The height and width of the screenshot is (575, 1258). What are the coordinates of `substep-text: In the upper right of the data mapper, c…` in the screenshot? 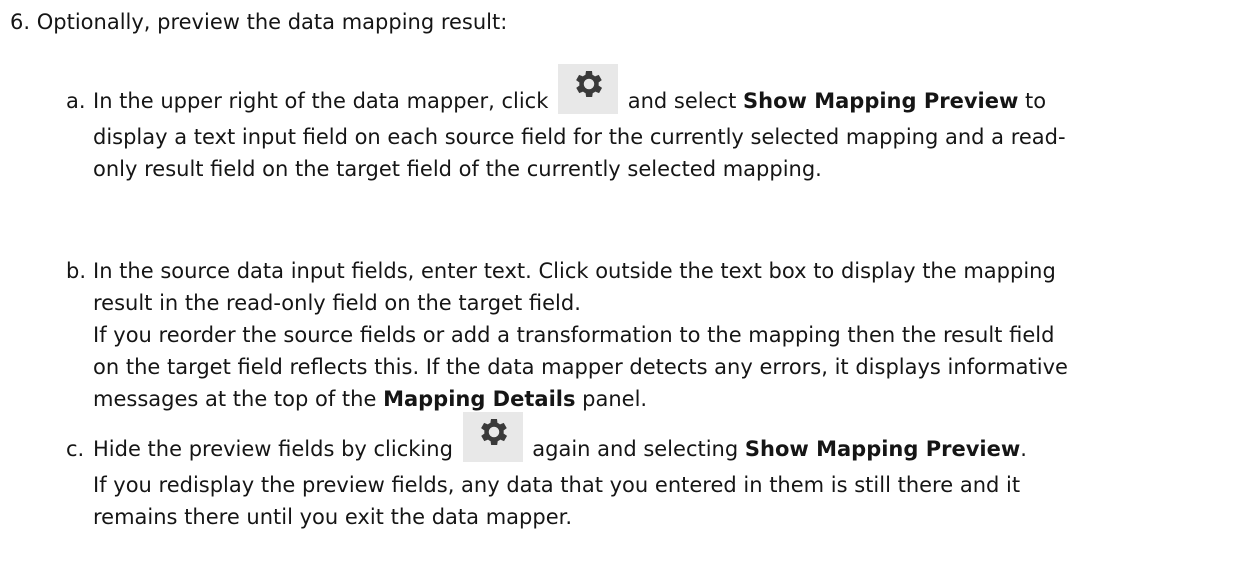 It's located at (324, 101).